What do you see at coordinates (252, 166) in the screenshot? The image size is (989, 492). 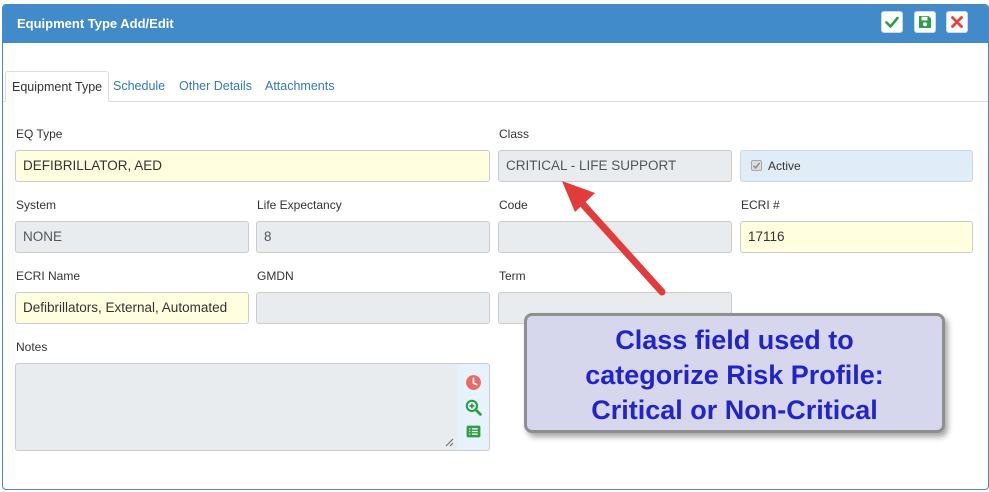 I see `eq-type-field: DEFIBRILLATOR, AED` at bounding box center [252, 166].